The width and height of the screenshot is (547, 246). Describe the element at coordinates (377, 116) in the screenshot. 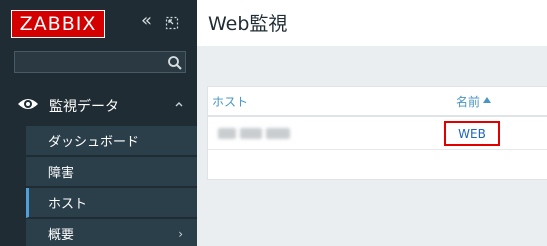

I see `header-divider` at that location.